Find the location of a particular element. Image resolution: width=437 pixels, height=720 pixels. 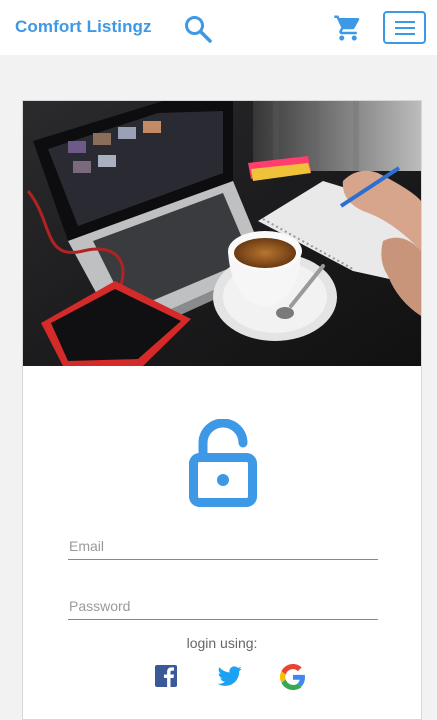

twitter-icon is located at coordinates (229, 676).